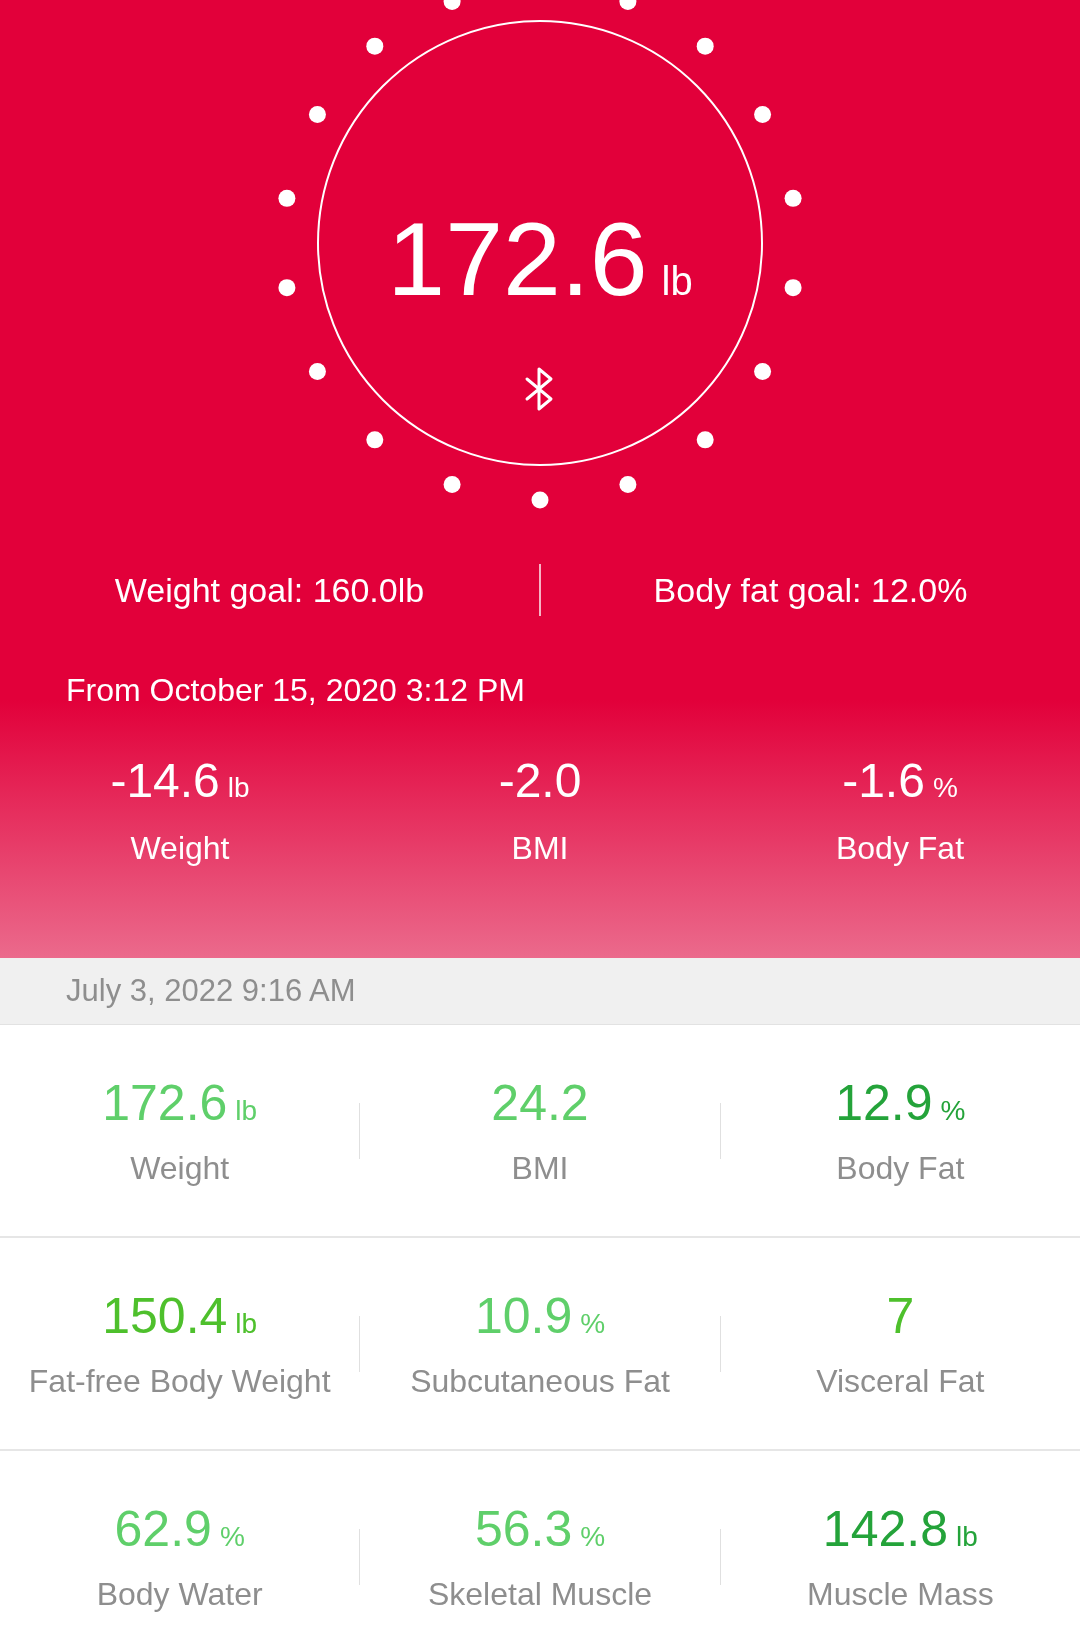 This screenshot has width=1080, height=1652. What do you see at coordinates (165, 1316) in the screenshot?
I see `metric-value: 150.4` at bounding box center [165, 1316].